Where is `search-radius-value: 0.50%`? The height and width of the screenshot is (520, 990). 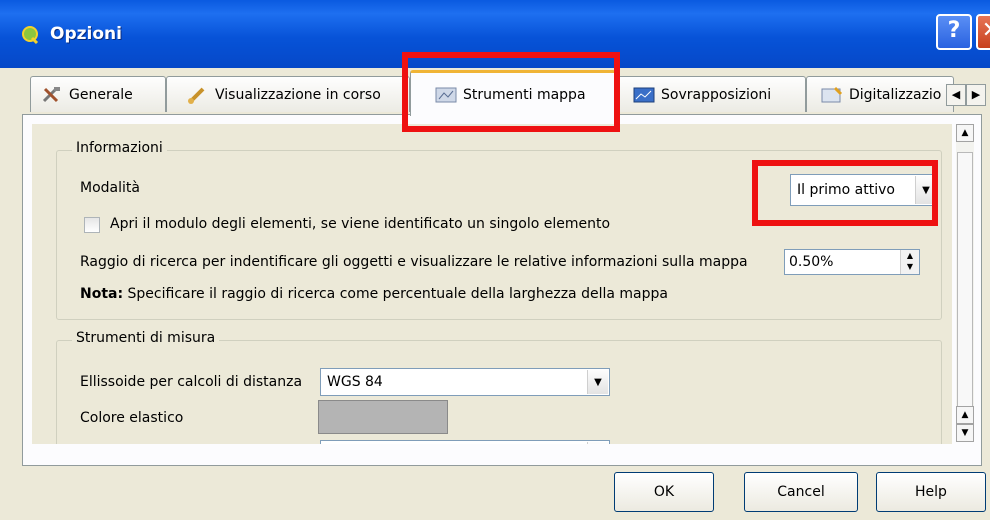 search-radius-value: 0.50% is located at coordinates (811, 262).